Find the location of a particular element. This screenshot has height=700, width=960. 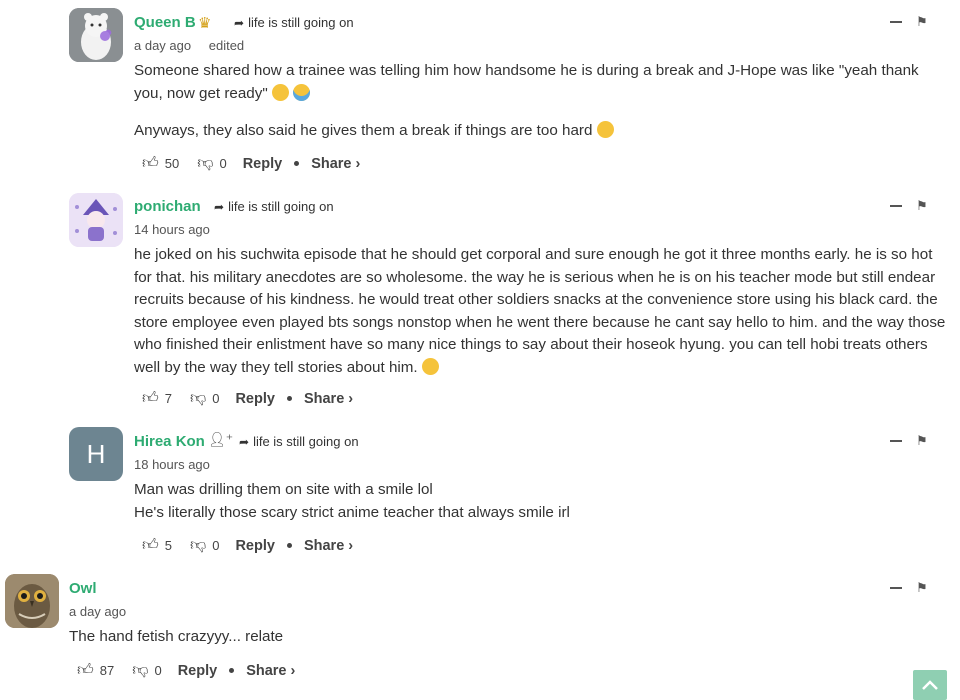

avatar-owl-image is located at coordinates (32, 601).